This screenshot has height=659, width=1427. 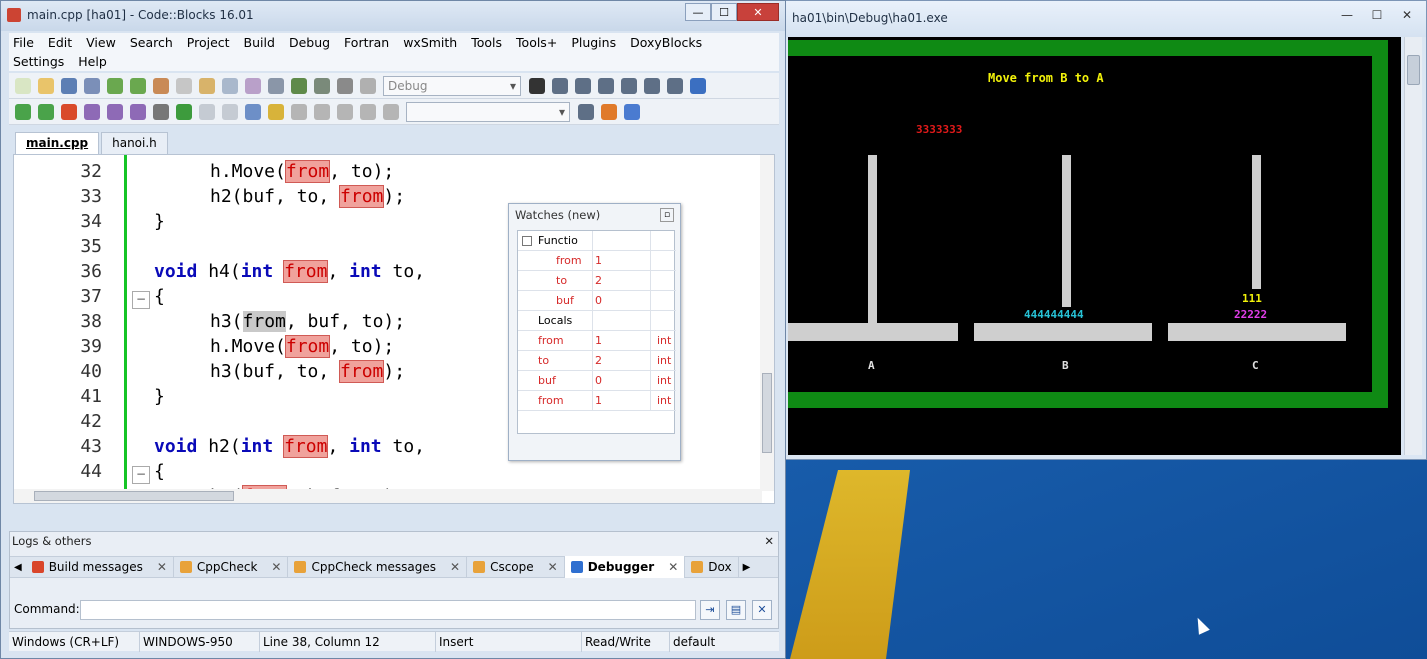 What do you see at coordinates (46, 85) in the screenshot?
I see `open-icon` at bounding box center [46, 85].